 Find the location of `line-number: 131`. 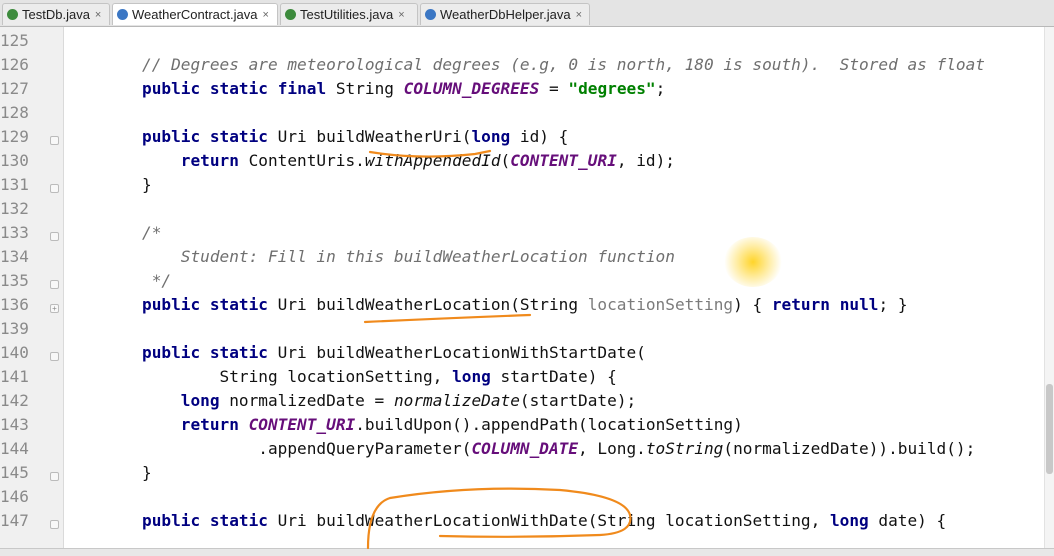

line-number: 131 is located at coordinates (14, 184).